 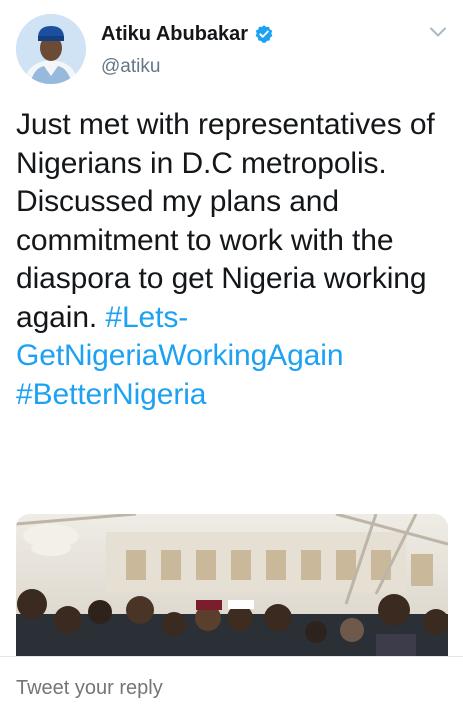 I want to click on author-name-row: Atiku Abubakar, so click(x=187, y=34).